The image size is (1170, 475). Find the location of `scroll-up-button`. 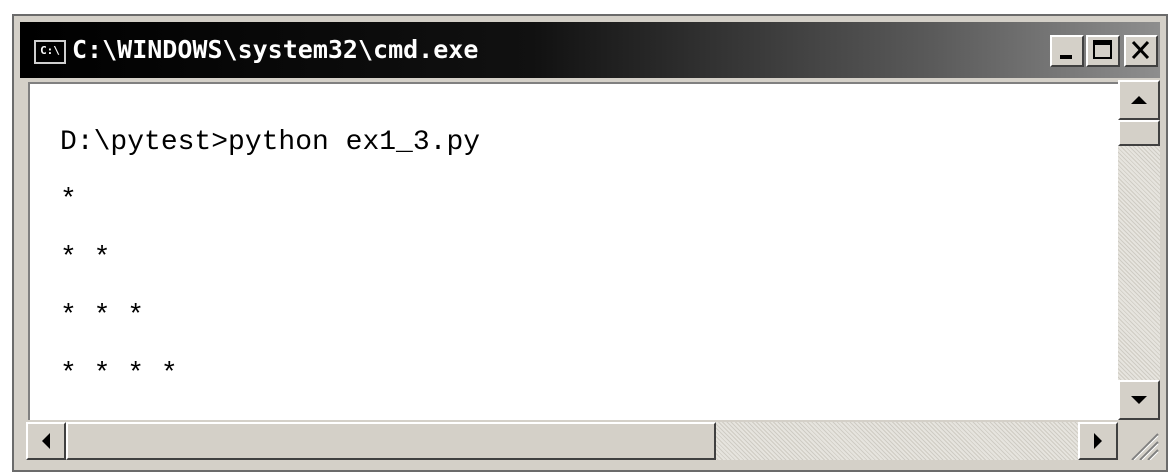

scroll-up-button is located at coordinates (1139, 100).